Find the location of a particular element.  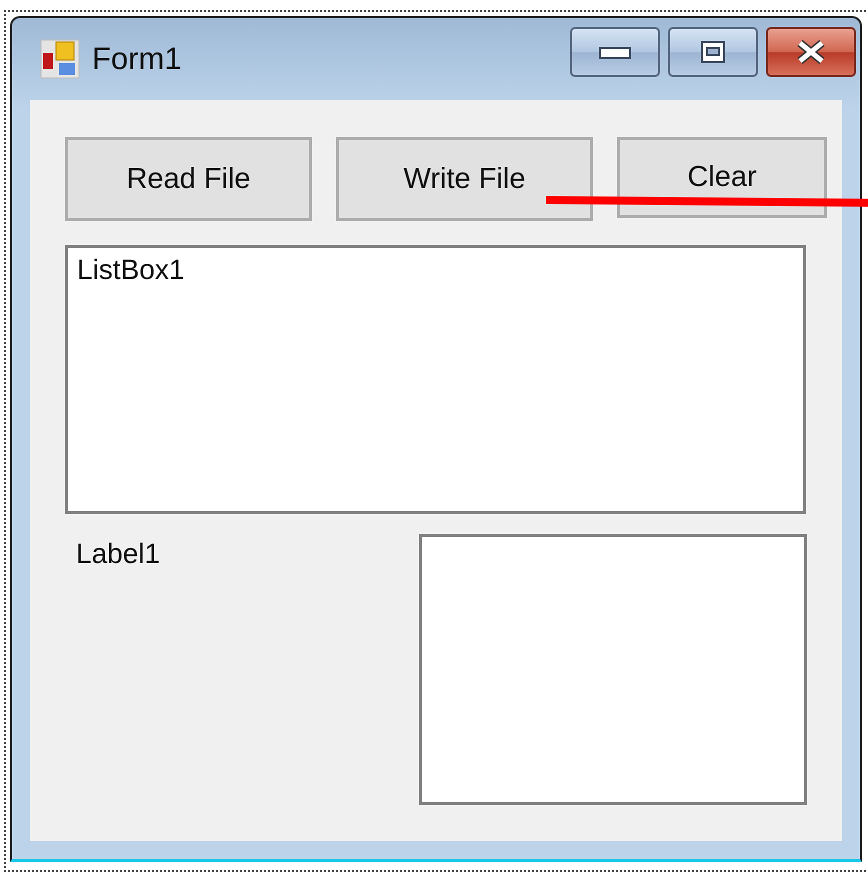

minimize-button is located at coordinates (615, 52).